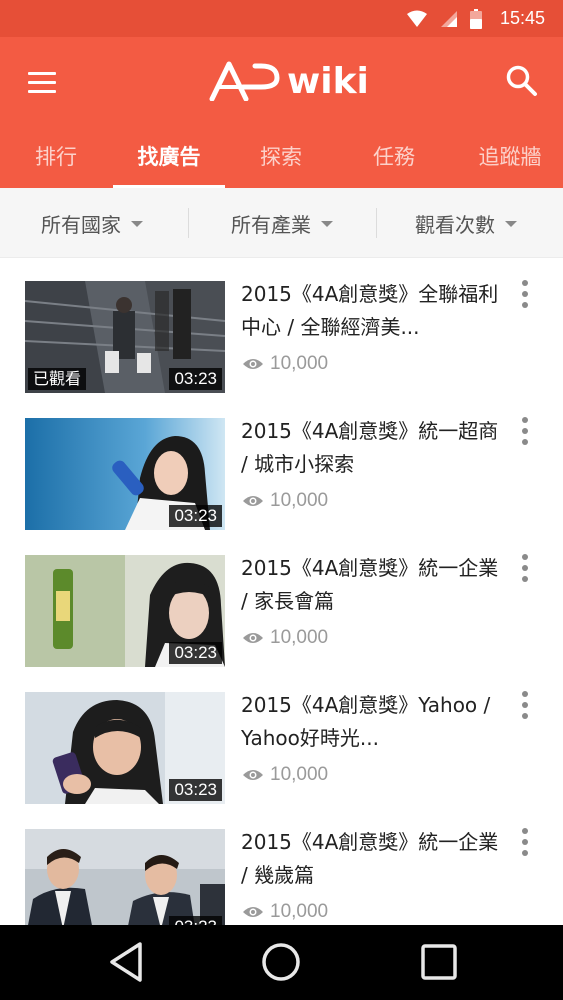  I want to click on video-thumbnail: 已觀看 03:23, so click(125, 337).